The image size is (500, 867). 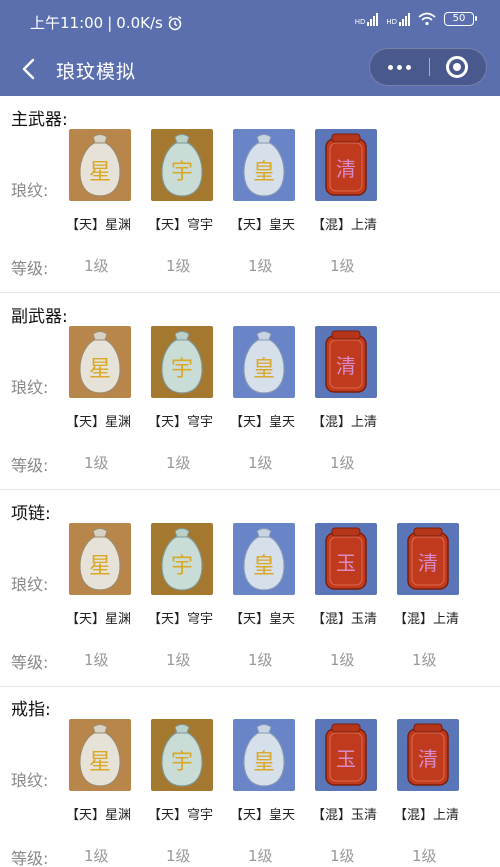 What do you see at coordinates (31, 514) in the screenshot?
I see `section-title: 项链:` at bounding box center [31, 514].